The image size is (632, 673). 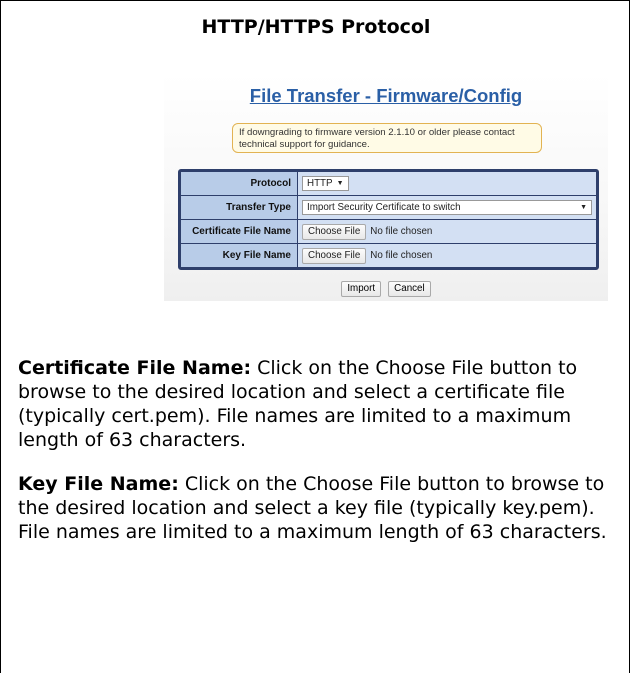 What do you see at coordinates (239, 207) in the screenshot?
I see `transfer-type-label: Transfer Type` at bounding box center [239, 207].